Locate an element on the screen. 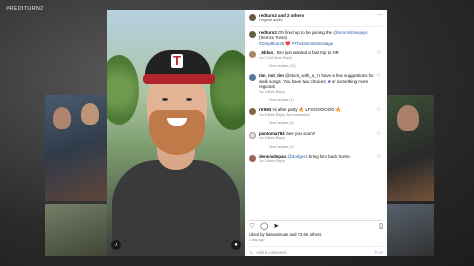 This screenshot has height=266, width=474. post-header: redturn2 and 2 others Original audio ··· is located at coordinates (316, 19).